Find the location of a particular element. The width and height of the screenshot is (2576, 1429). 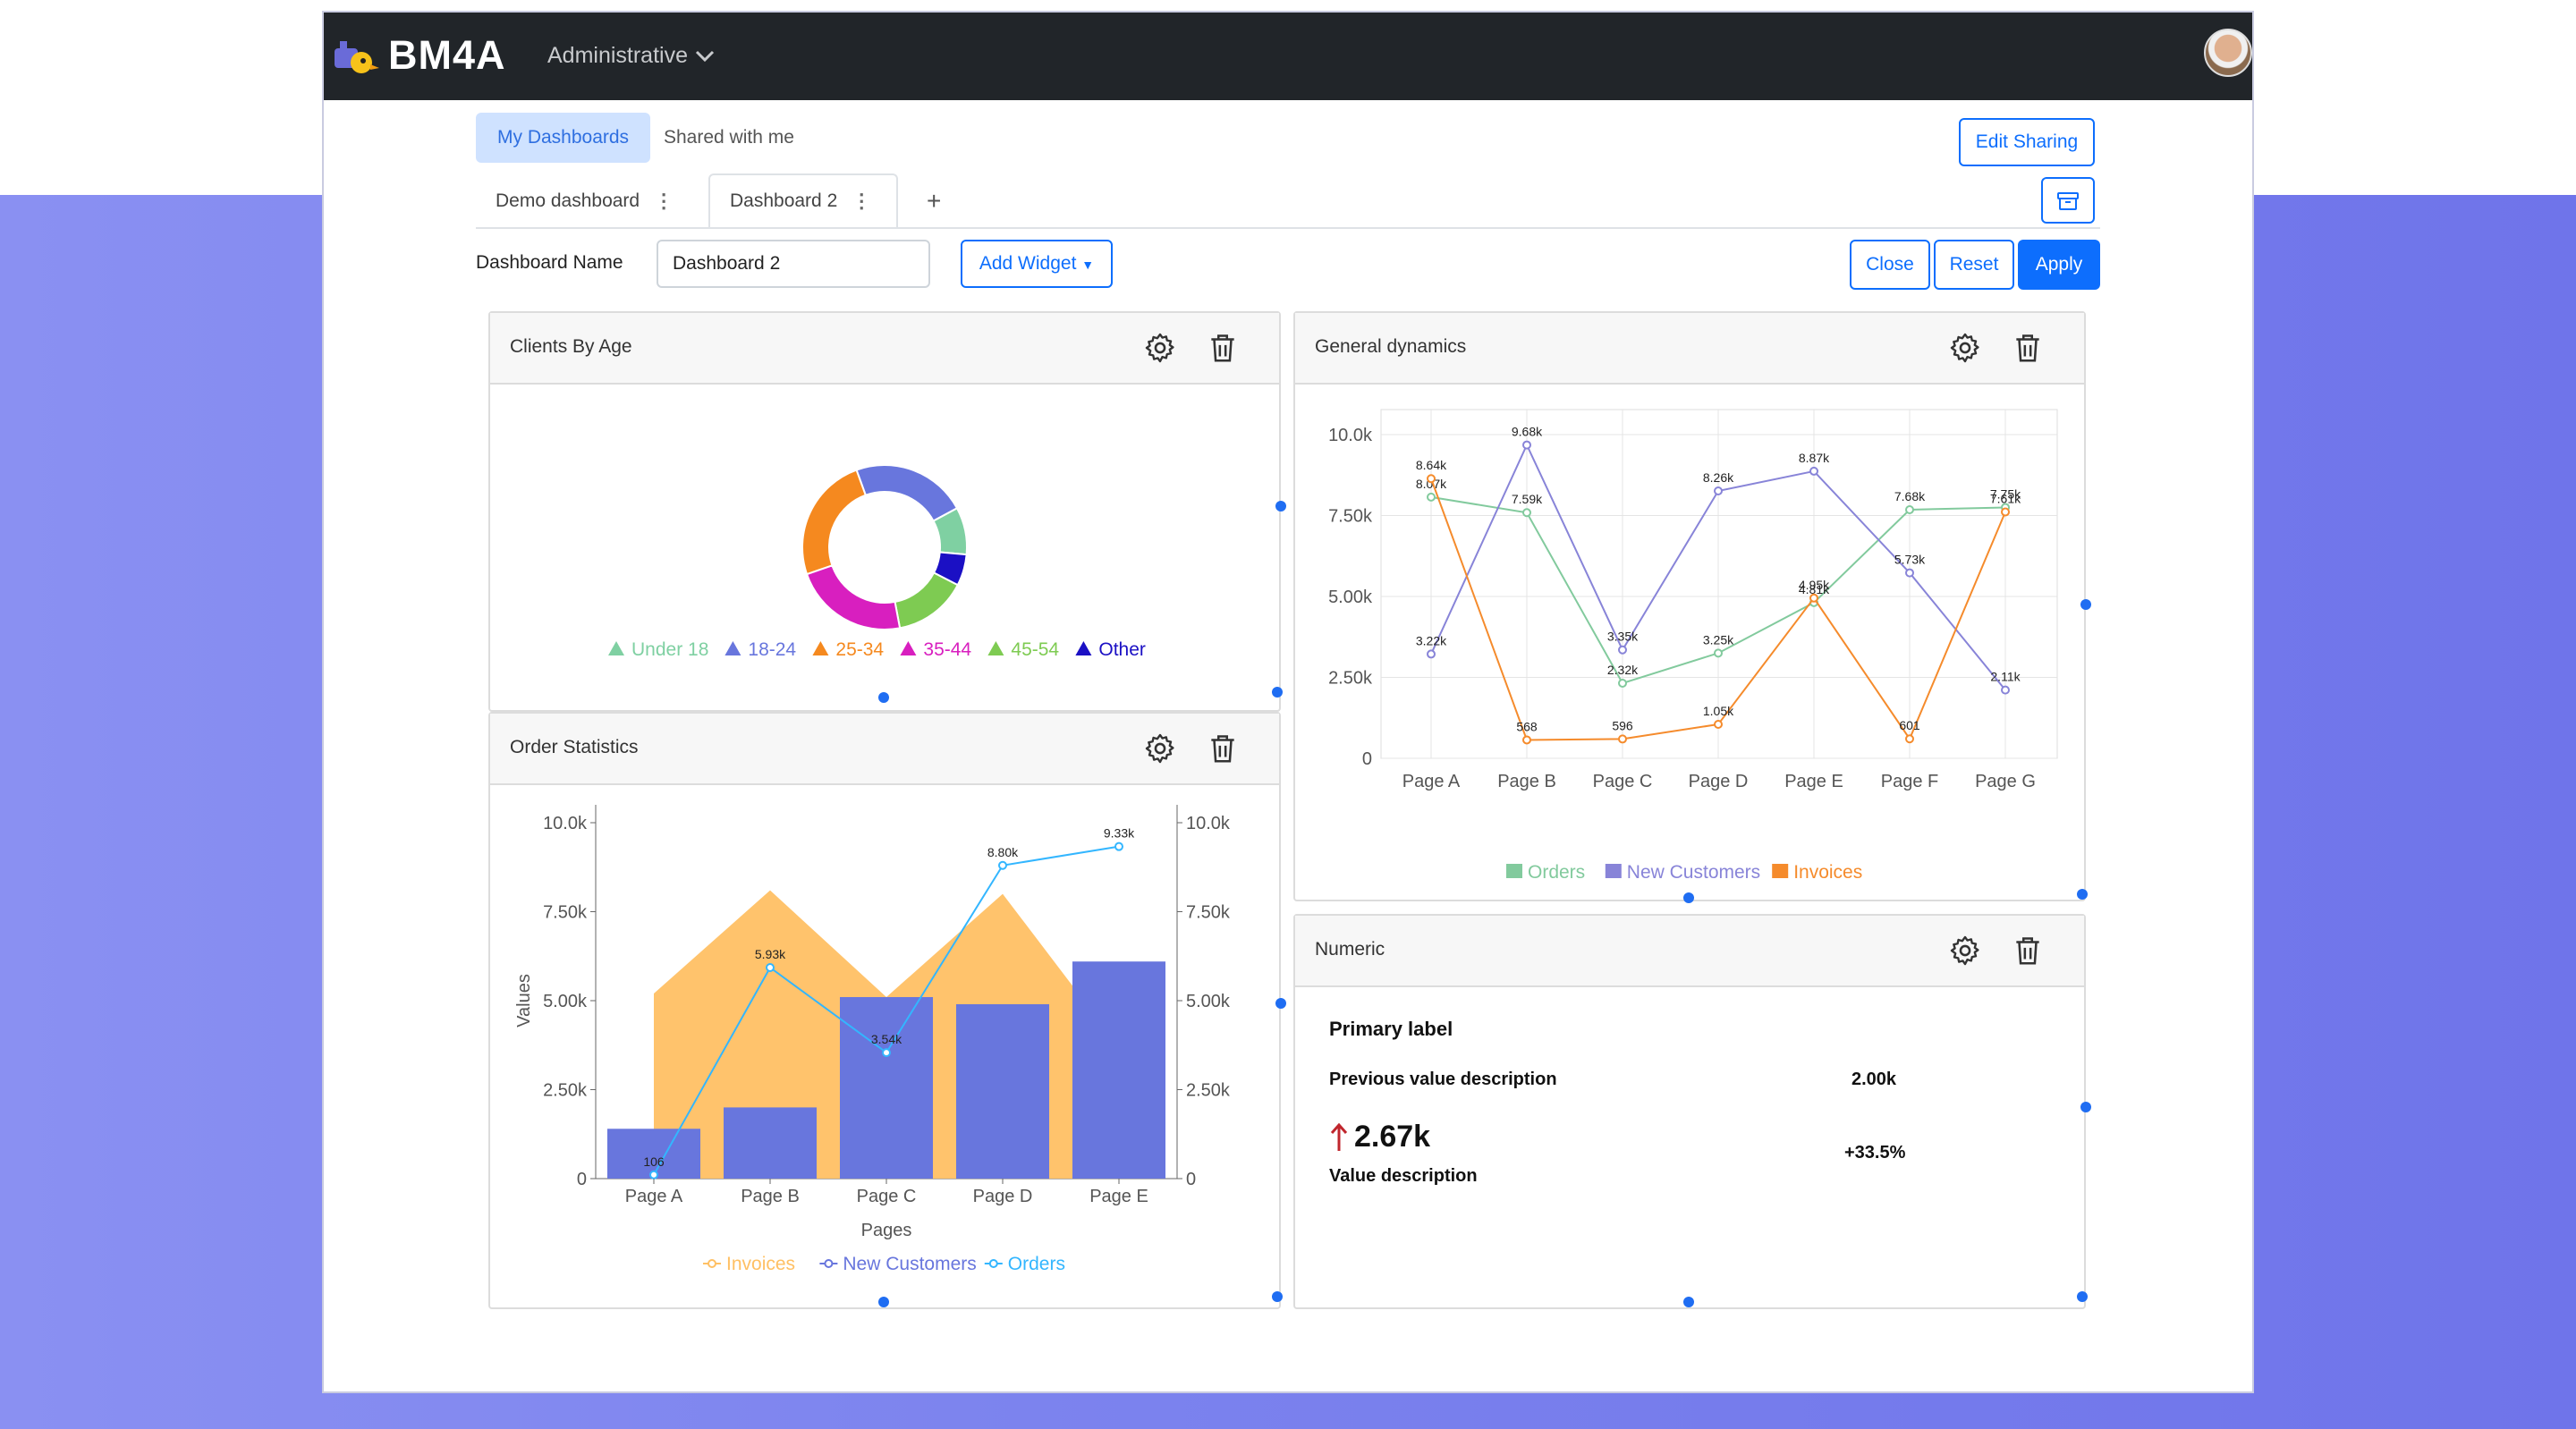

add-tab-button: + is located at coordinates (944, 201).